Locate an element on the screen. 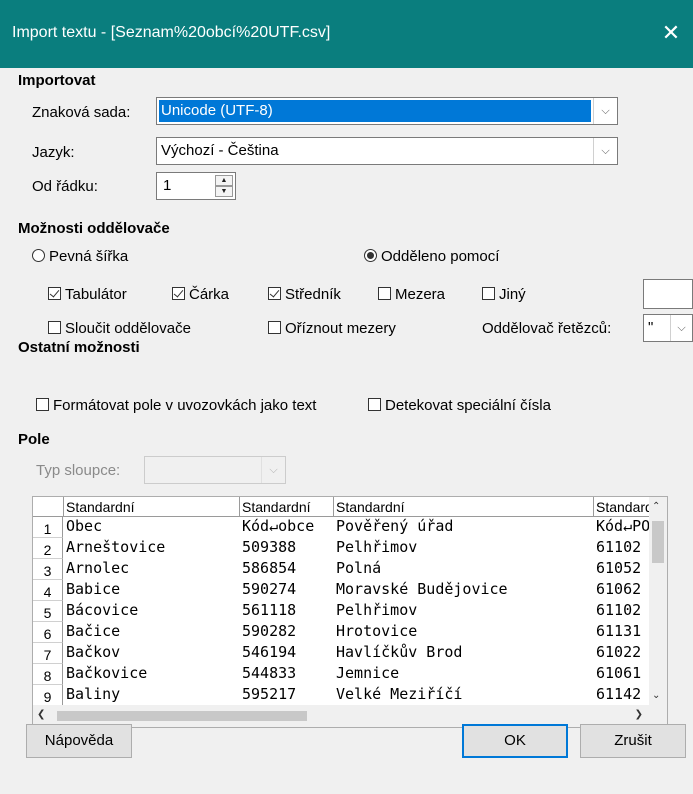 The height and width of the screenshot is (794, 693). row-number: 5 is located at coordinates (48, 611).